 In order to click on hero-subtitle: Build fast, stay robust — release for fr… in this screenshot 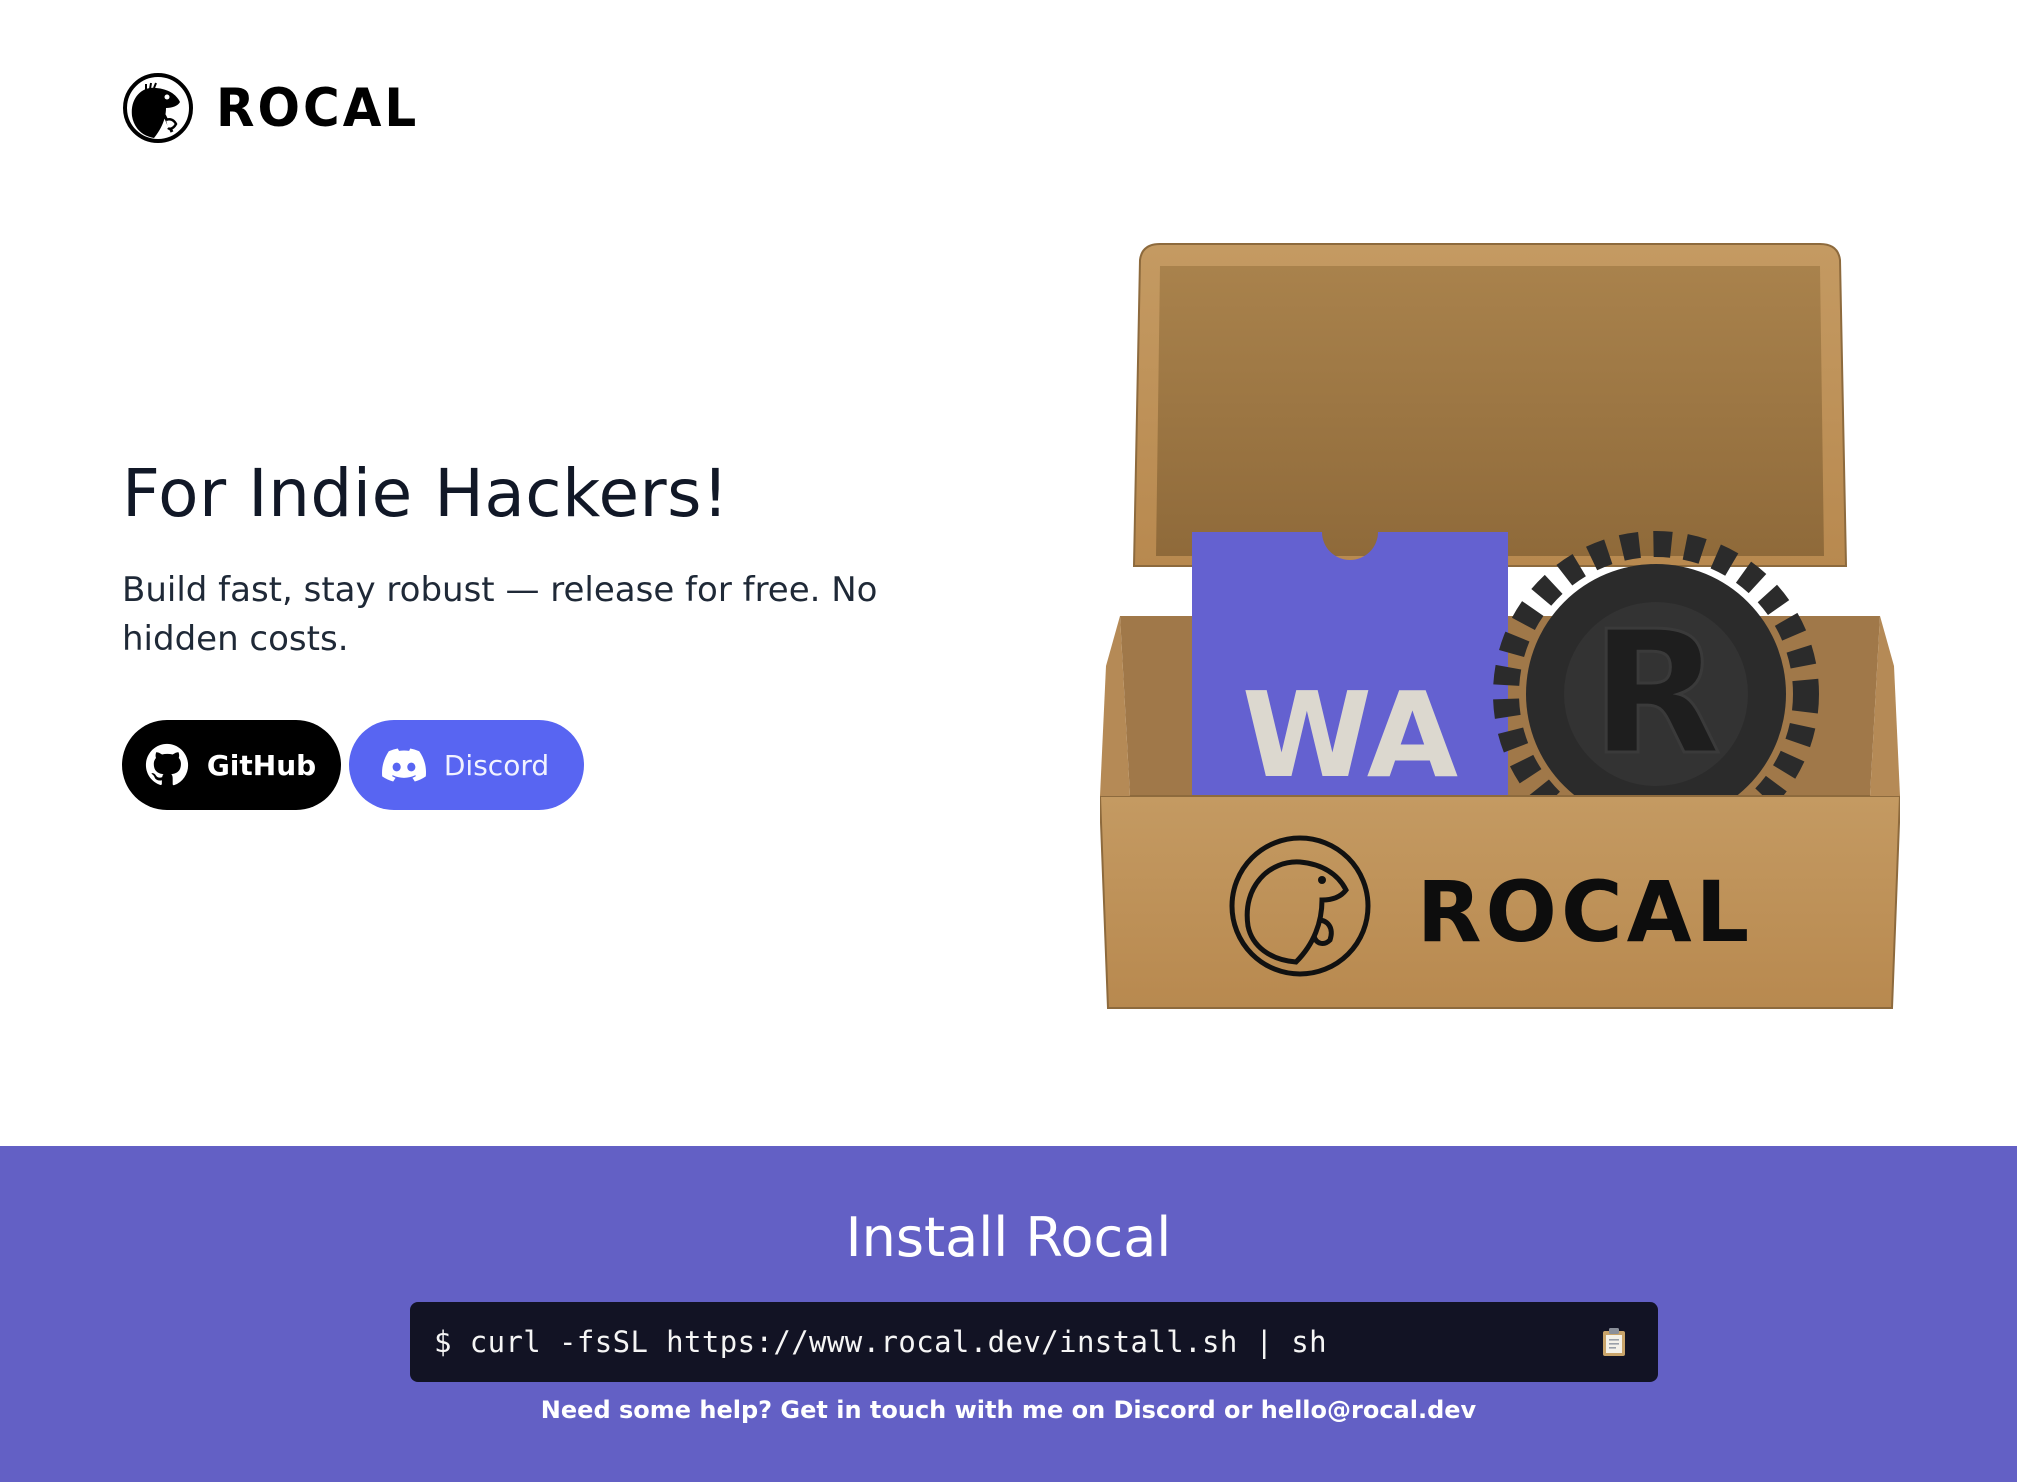, I will do `click(500, 614)`.